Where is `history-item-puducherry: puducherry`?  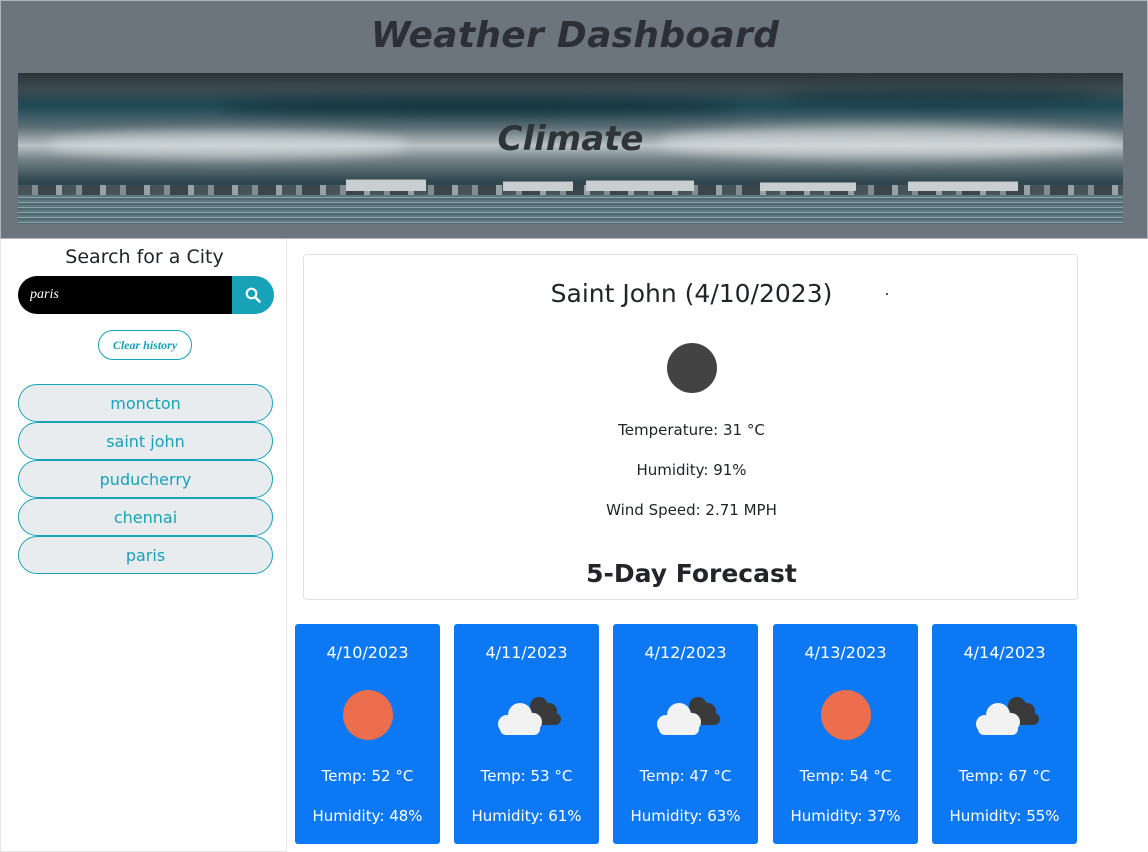
history-item-puducherry: puducherry is located at coordinates (145, 479).